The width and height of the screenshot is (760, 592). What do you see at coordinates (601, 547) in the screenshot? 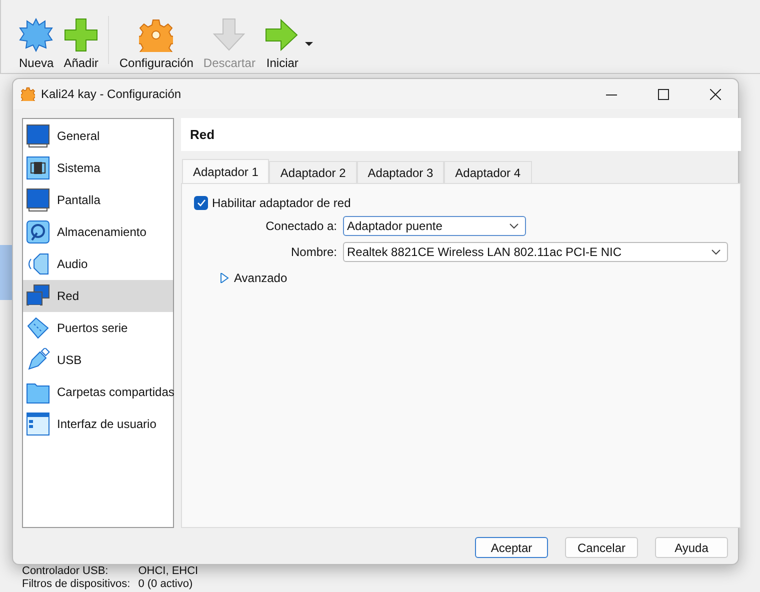
I see `dialog-button: Cancelar` at bounding box center [601, 547].